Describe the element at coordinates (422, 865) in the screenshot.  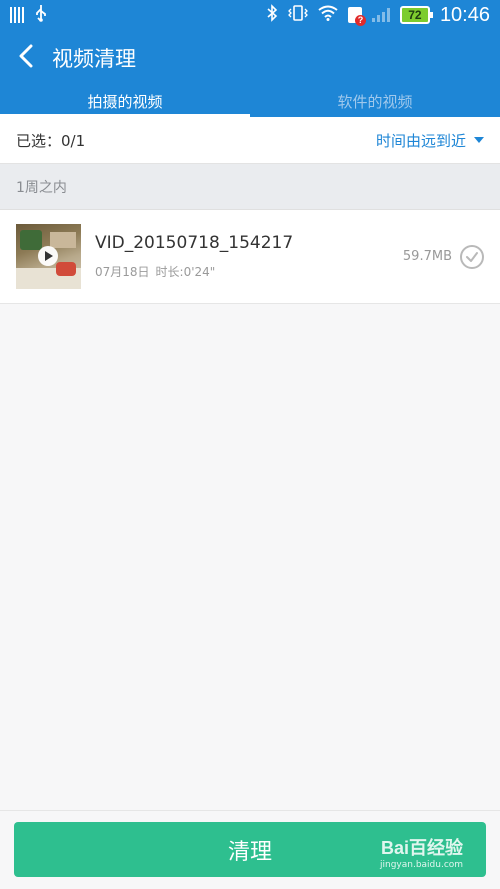
I see `watermark-url: jingyan.baidu.com` at that location.